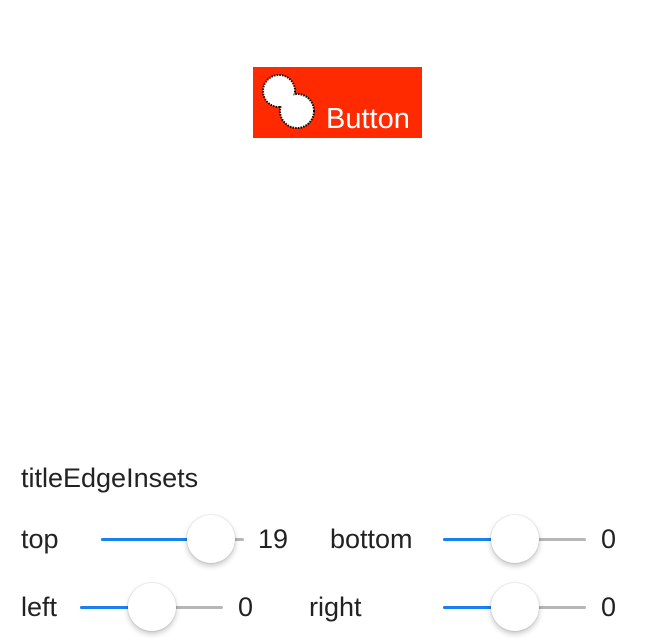 Image resolution: width=648 pixels, height=642 pixels. What do you see at coordinates (288, 101) in the screenshot?
I see `double-circle-icon` at bounding box center [288, 101].